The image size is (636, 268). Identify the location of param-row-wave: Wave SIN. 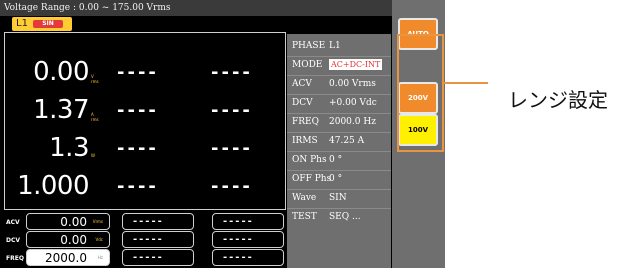
(339, 199).